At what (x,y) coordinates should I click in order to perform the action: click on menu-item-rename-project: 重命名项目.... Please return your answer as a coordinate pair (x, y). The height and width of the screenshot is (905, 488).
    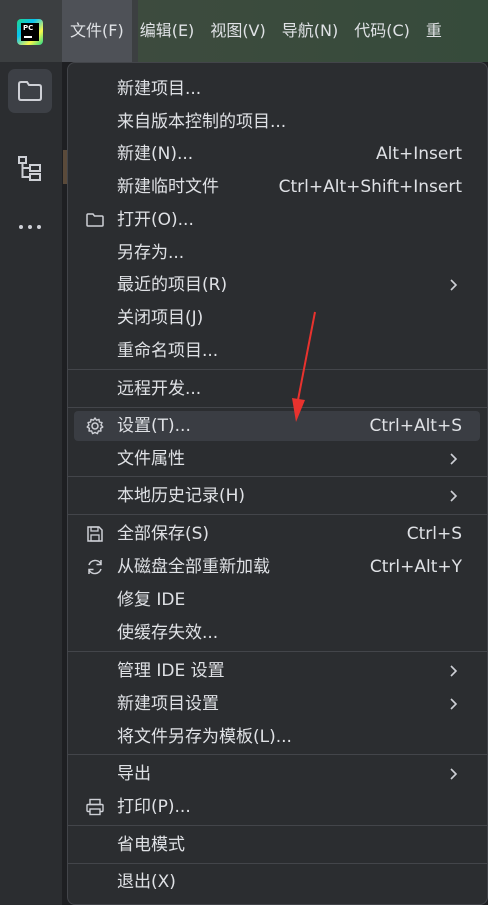
    Looking at the image, I should click on (277, 351).